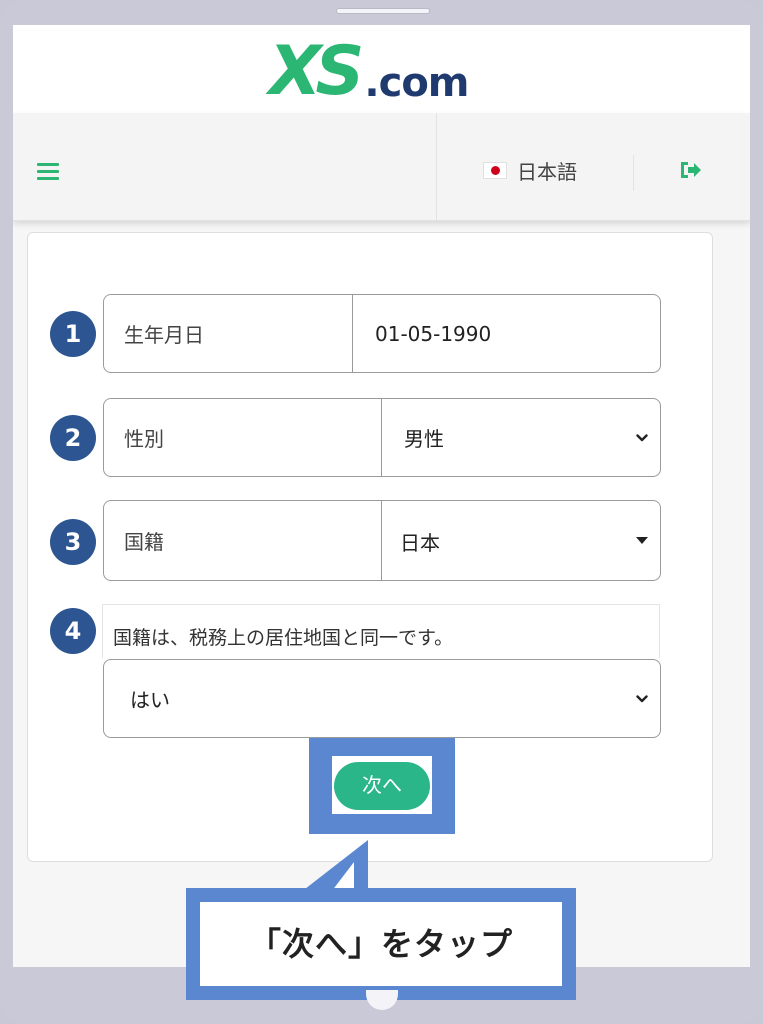  Describe the element at coordinates (73, 334) in the screenshot. I see `step-number-1: 1` at that location.